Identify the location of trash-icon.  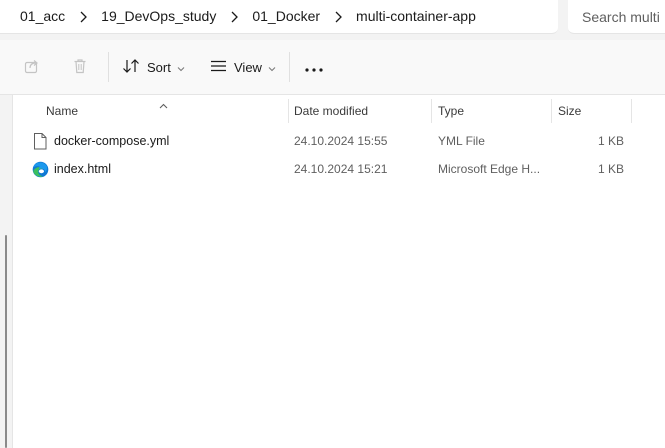
(80, 67).